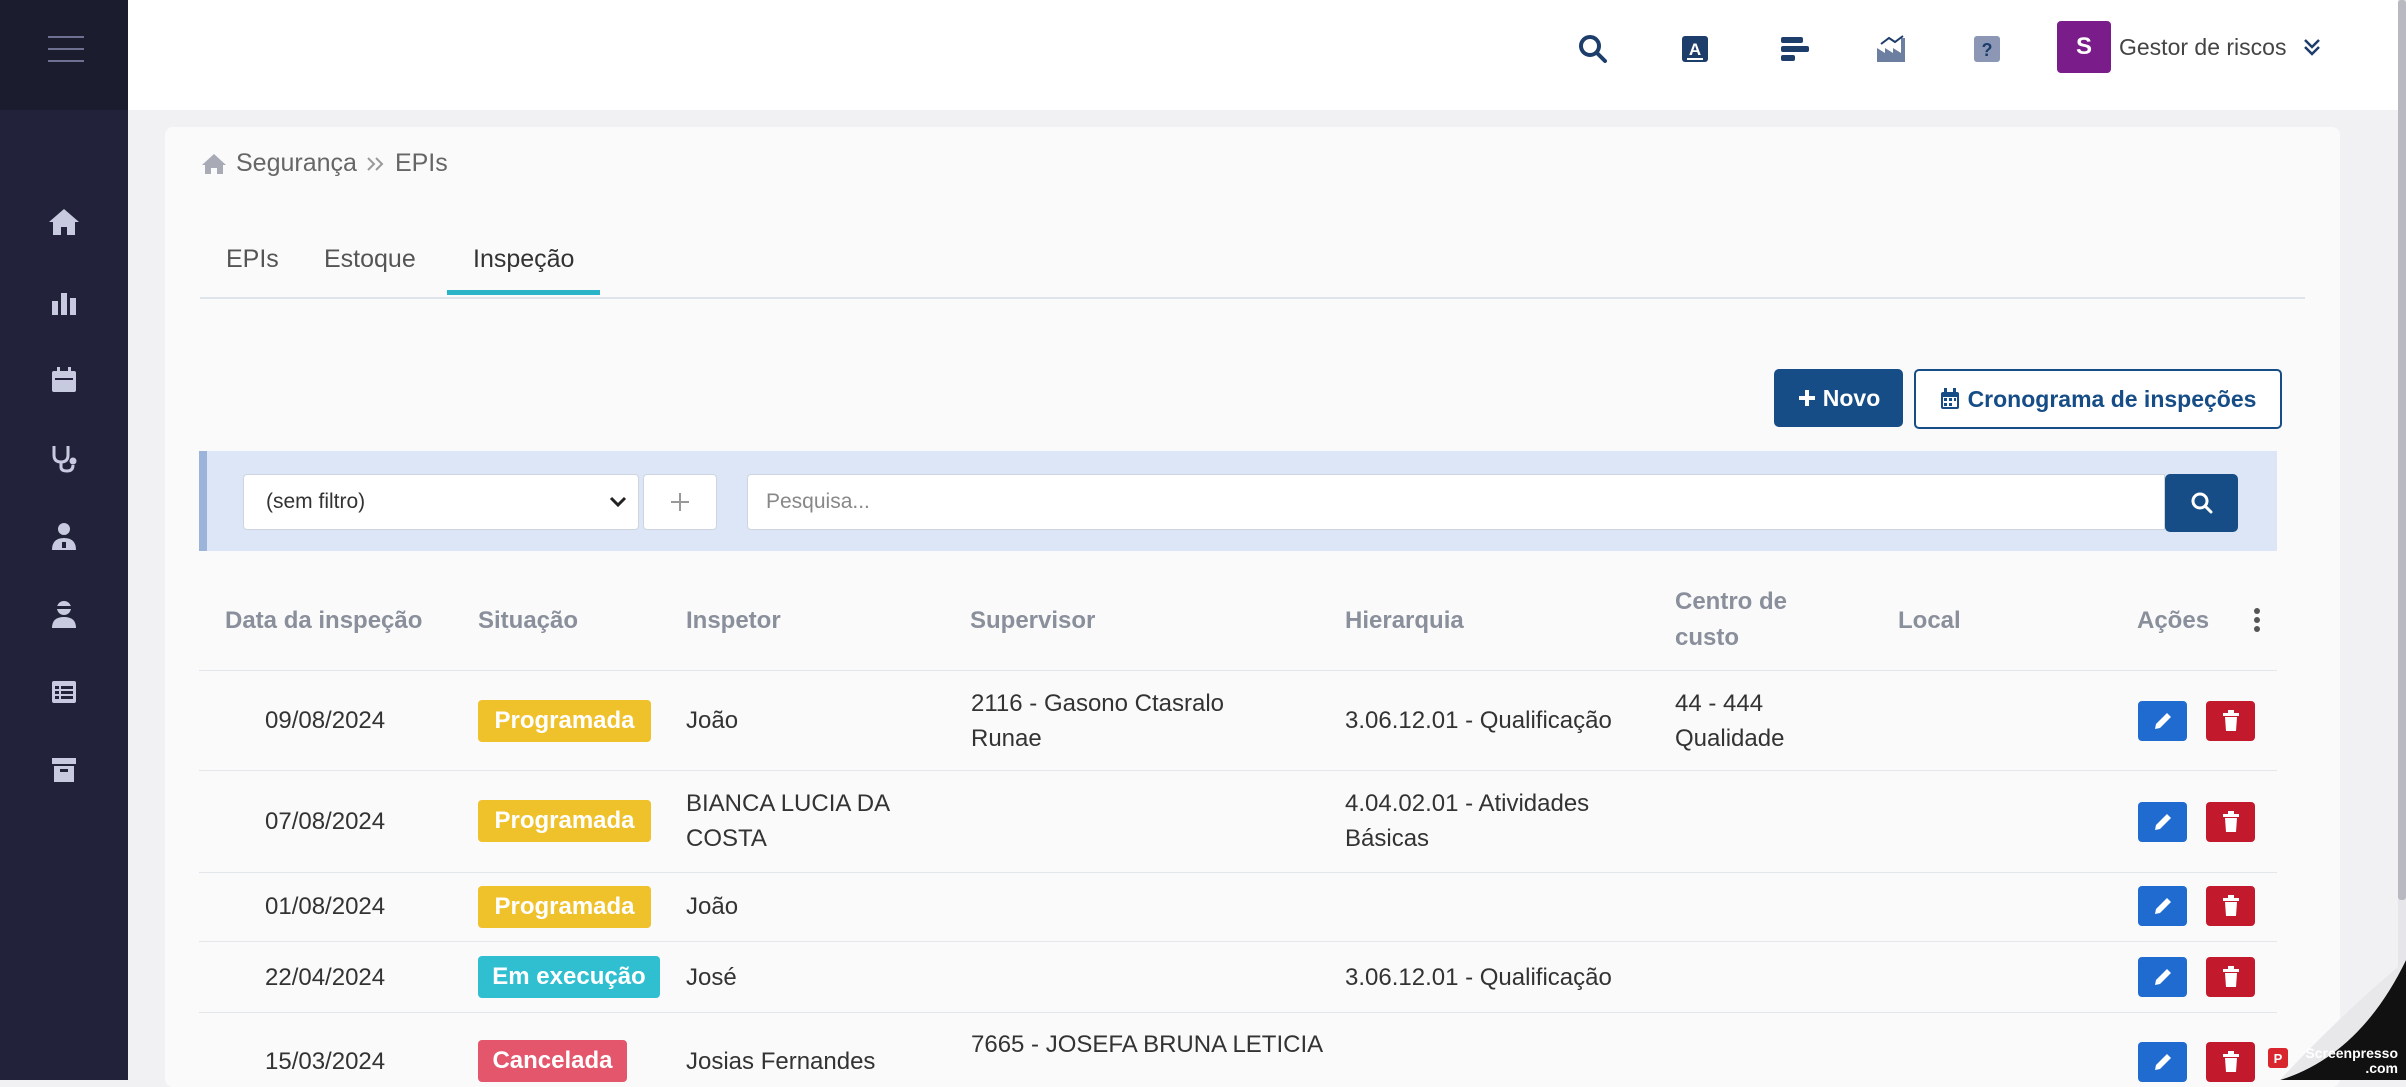 The height and width of the screenshot is (1087, 2406). Describe the element at coordinates (1731, 602) in the screenshot. I see `header-cost-center-line1: Centro de` at that location.